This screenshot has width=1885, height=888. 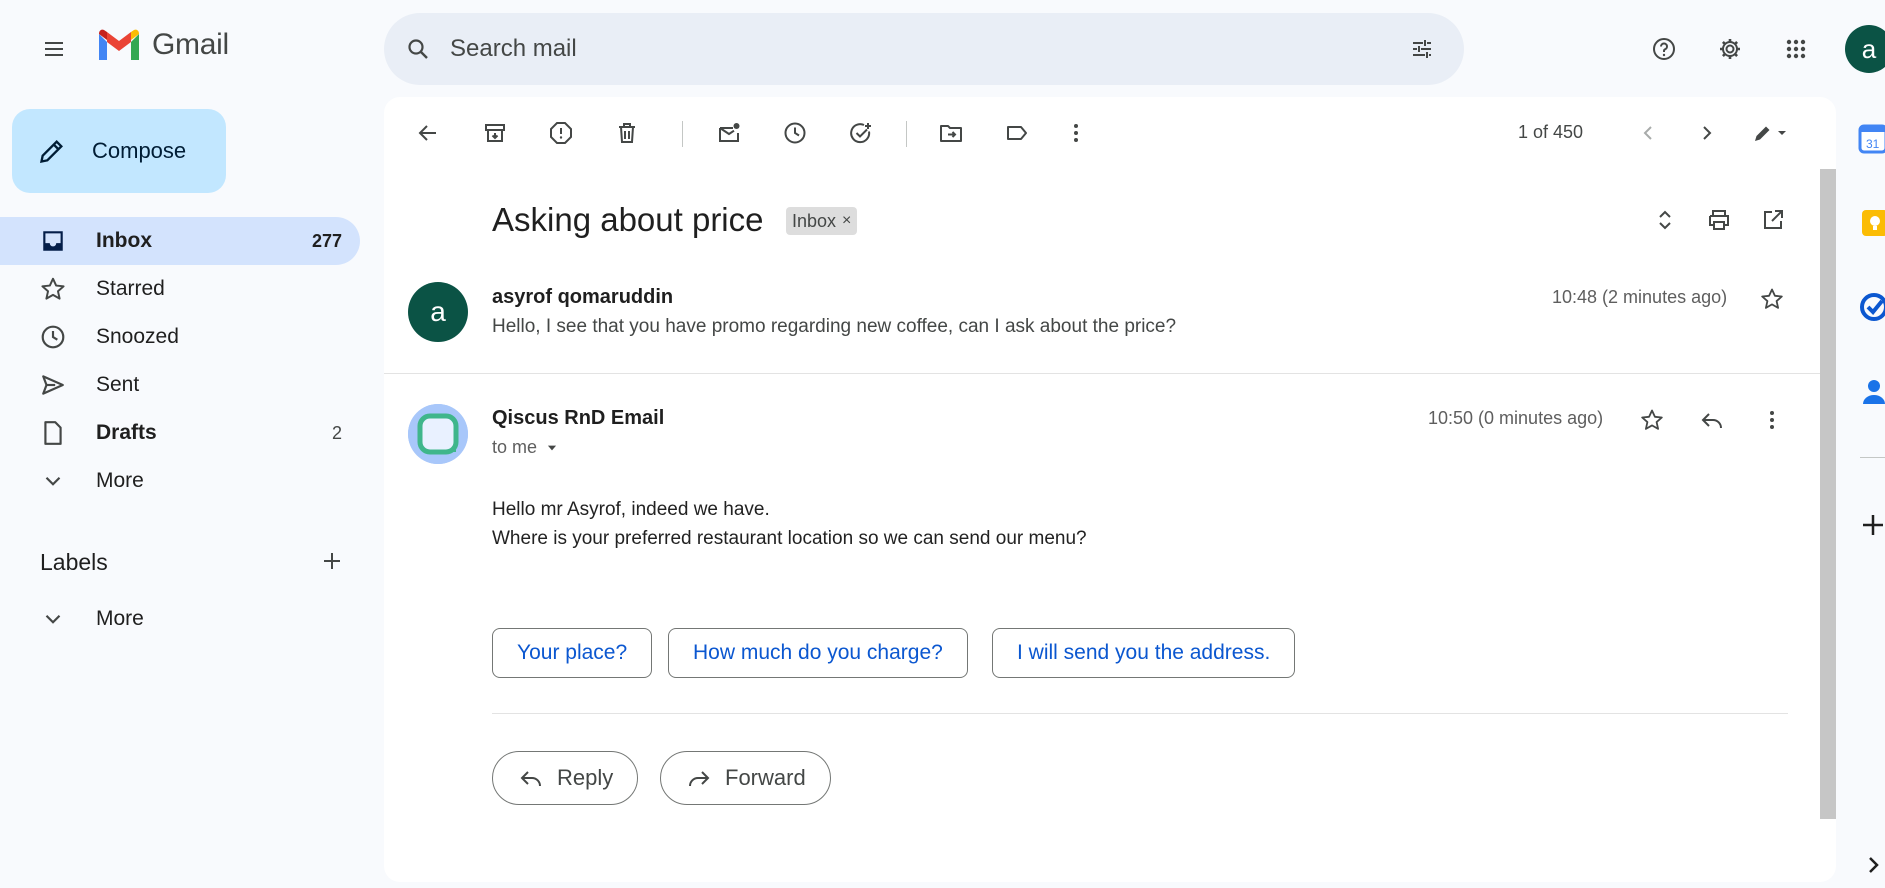 I want to click on mark-unread-icon, so click(x=729, y=132).